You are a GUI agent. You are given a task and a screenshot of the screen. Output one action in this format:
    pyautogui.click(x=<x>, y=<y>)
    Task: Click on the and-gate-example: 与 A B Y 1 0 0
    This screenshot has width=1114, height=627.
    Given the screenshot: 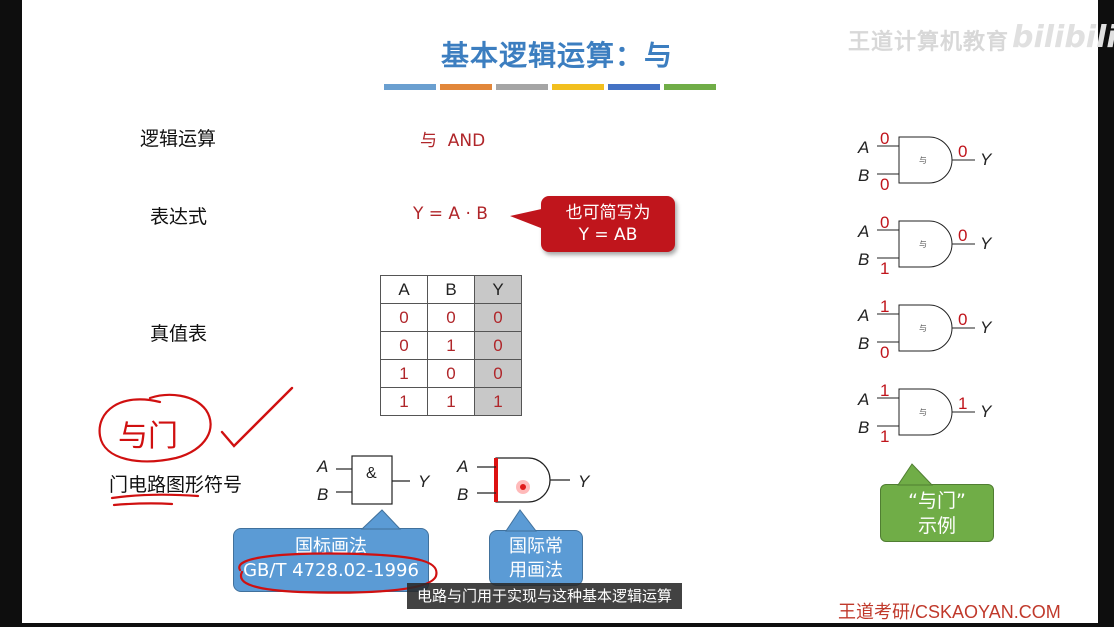 What is the action you would take?
    pyautogui.click(x=925, y=329)
    